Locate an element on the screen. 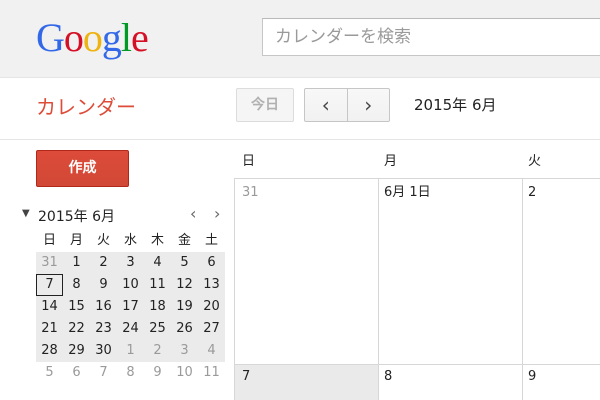  mini-calendar-weekday: 金 is located at coordinates (184, 240).